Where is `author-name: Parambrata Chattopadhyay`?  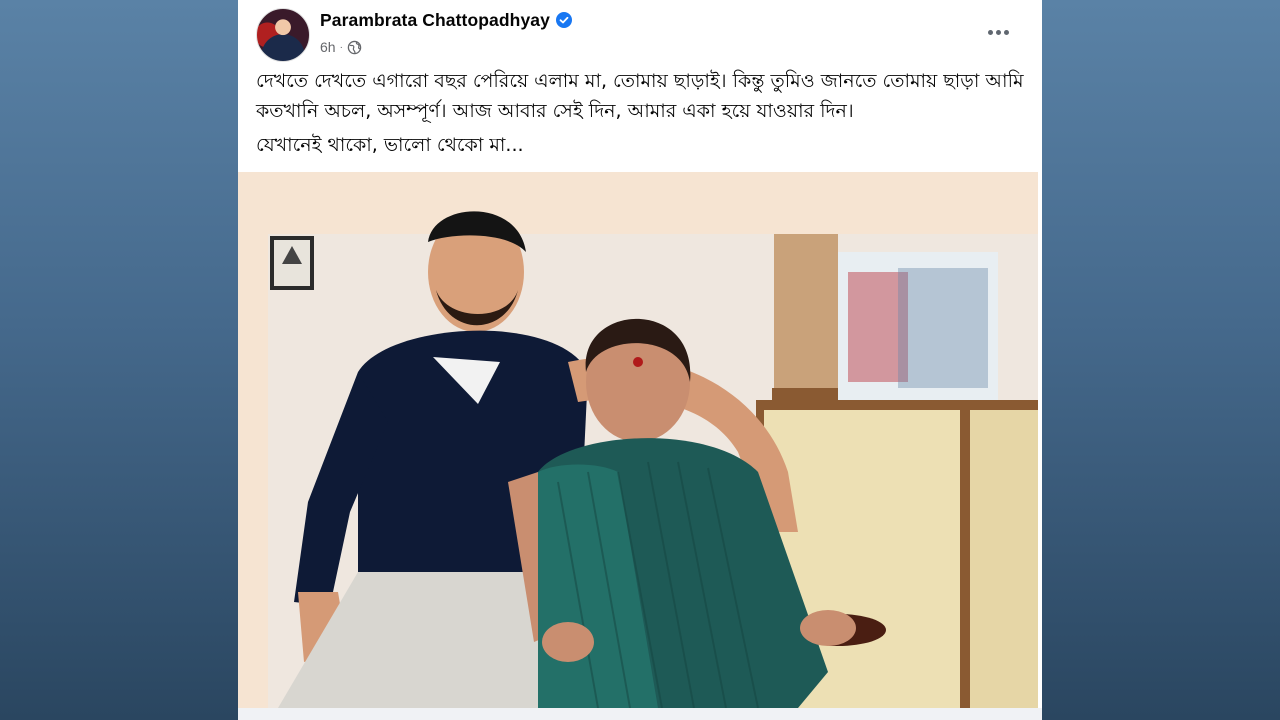
author-name: Parambrata Chattopadhyay is located at coordinates (435, 20).